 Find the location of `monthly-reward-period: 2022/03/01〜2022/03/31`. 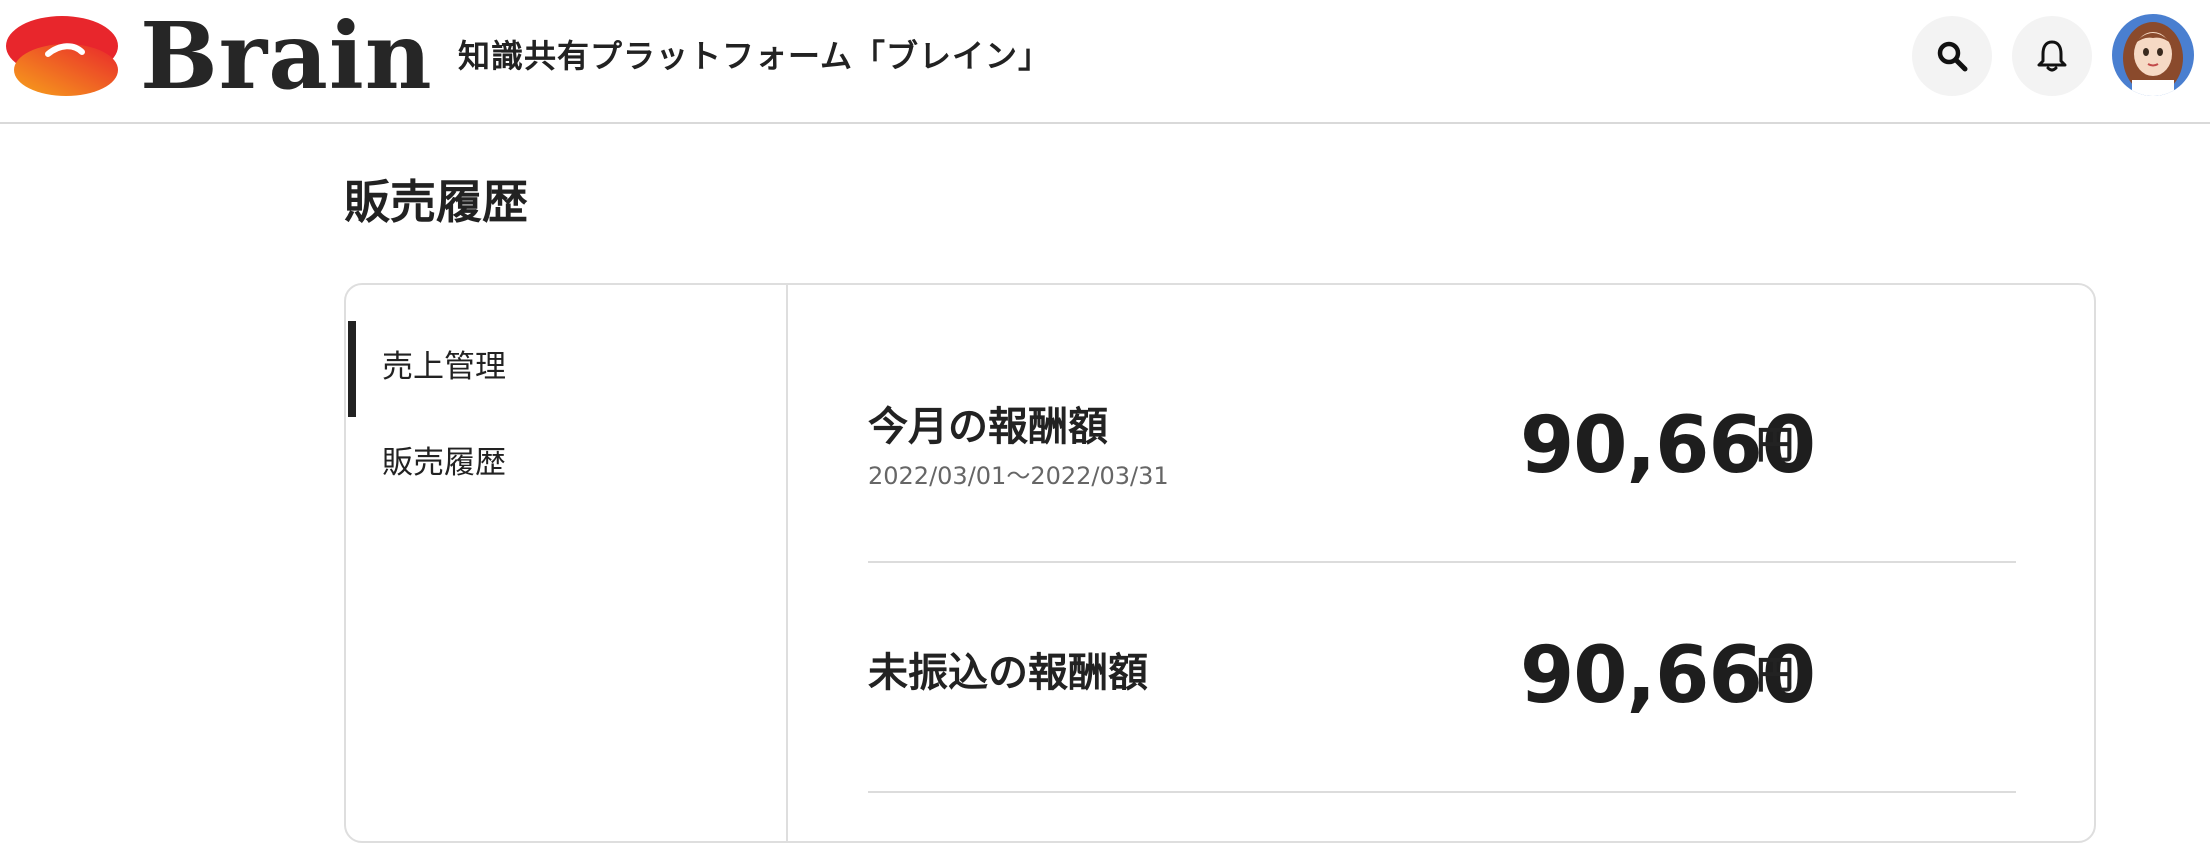

monthly-reward-period: 2022/03/01〜2022/03/31 is located at coordinates (1018, 476).